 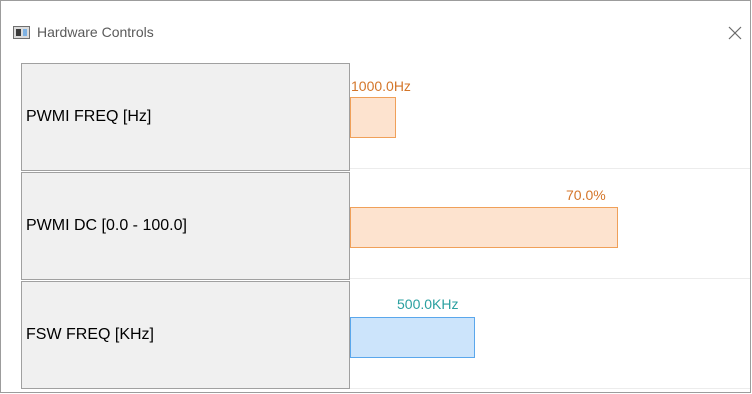 I want to click on value-label-pwmi-dc: 70.0%, so click(x=586, y=195).